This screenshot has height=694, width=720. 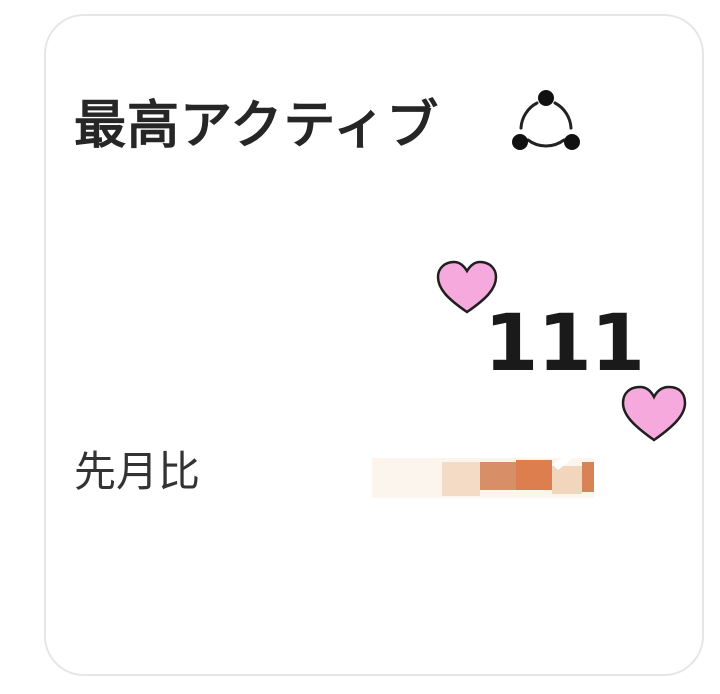 What do you see at coordinates (564, 344) in the screenshot?
I see `metric-value: 111` at bounding box center [564, 344].